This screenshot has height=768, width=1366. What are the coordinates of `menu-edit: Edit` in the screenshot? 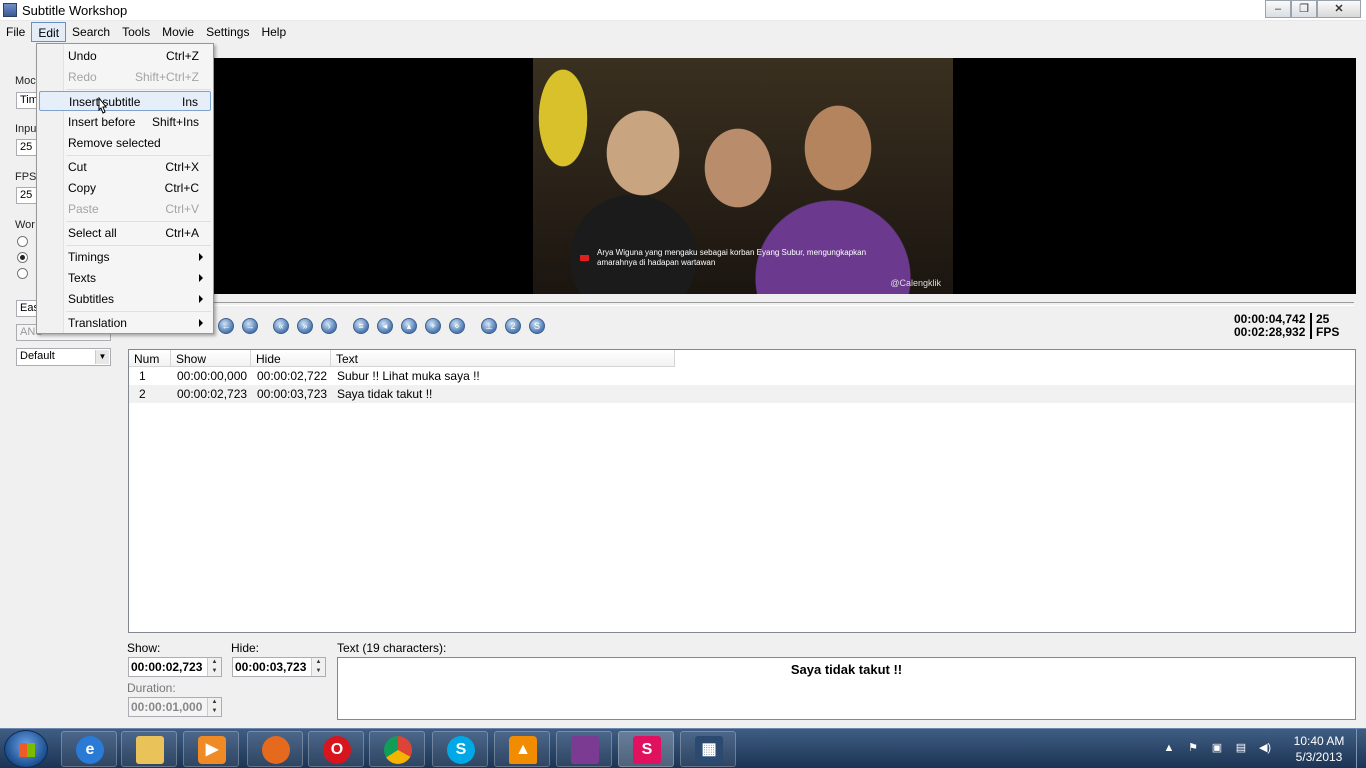 It's located at (49, 32).